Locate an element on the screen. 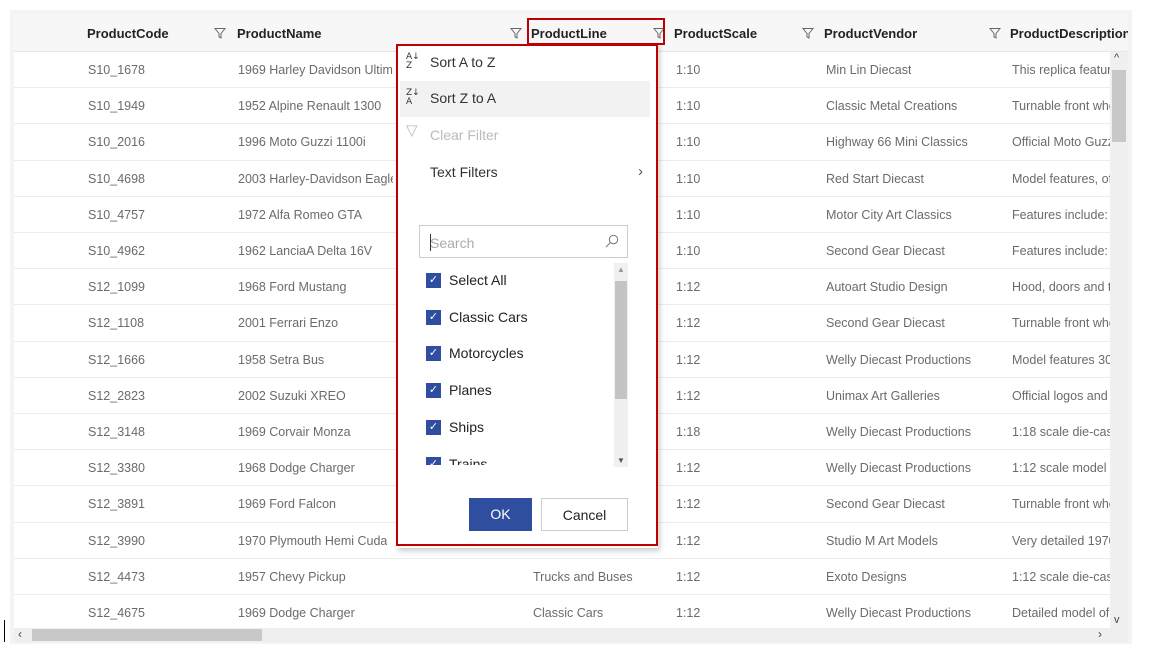 The image size is (1156, 664). product-code-cell: S12_3990 is located at coordinates (117, 540).